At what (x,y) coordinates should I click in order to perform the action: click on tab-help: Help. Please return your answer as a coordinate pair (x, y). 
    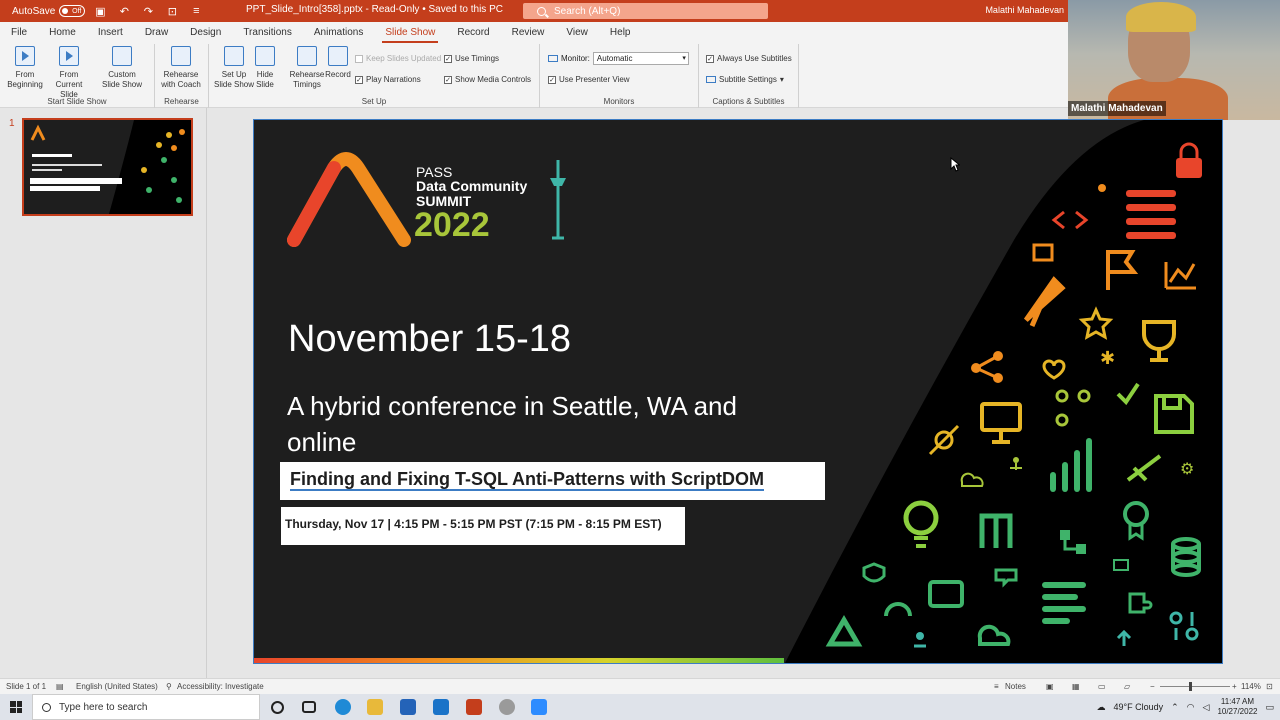
    Looking at the image, I should click on (620, 33).